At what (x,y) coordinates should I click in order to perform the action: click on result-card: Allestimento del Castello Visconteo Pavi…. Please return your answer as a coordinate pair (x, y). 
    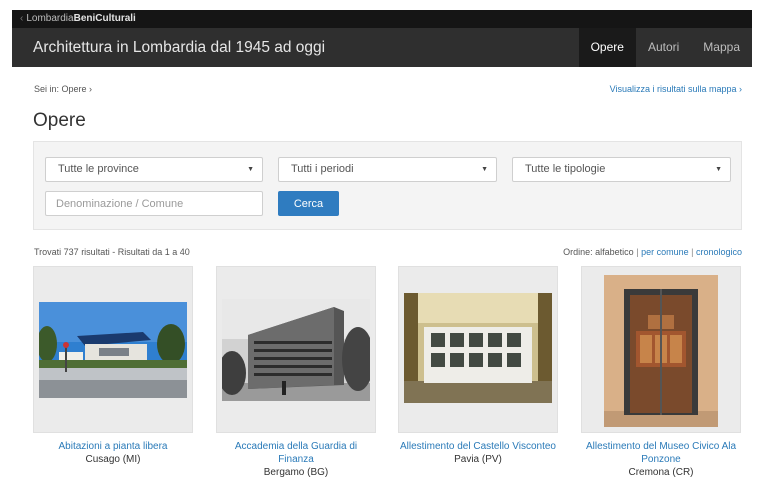
    Looking at the image, I should click on (478, 366).